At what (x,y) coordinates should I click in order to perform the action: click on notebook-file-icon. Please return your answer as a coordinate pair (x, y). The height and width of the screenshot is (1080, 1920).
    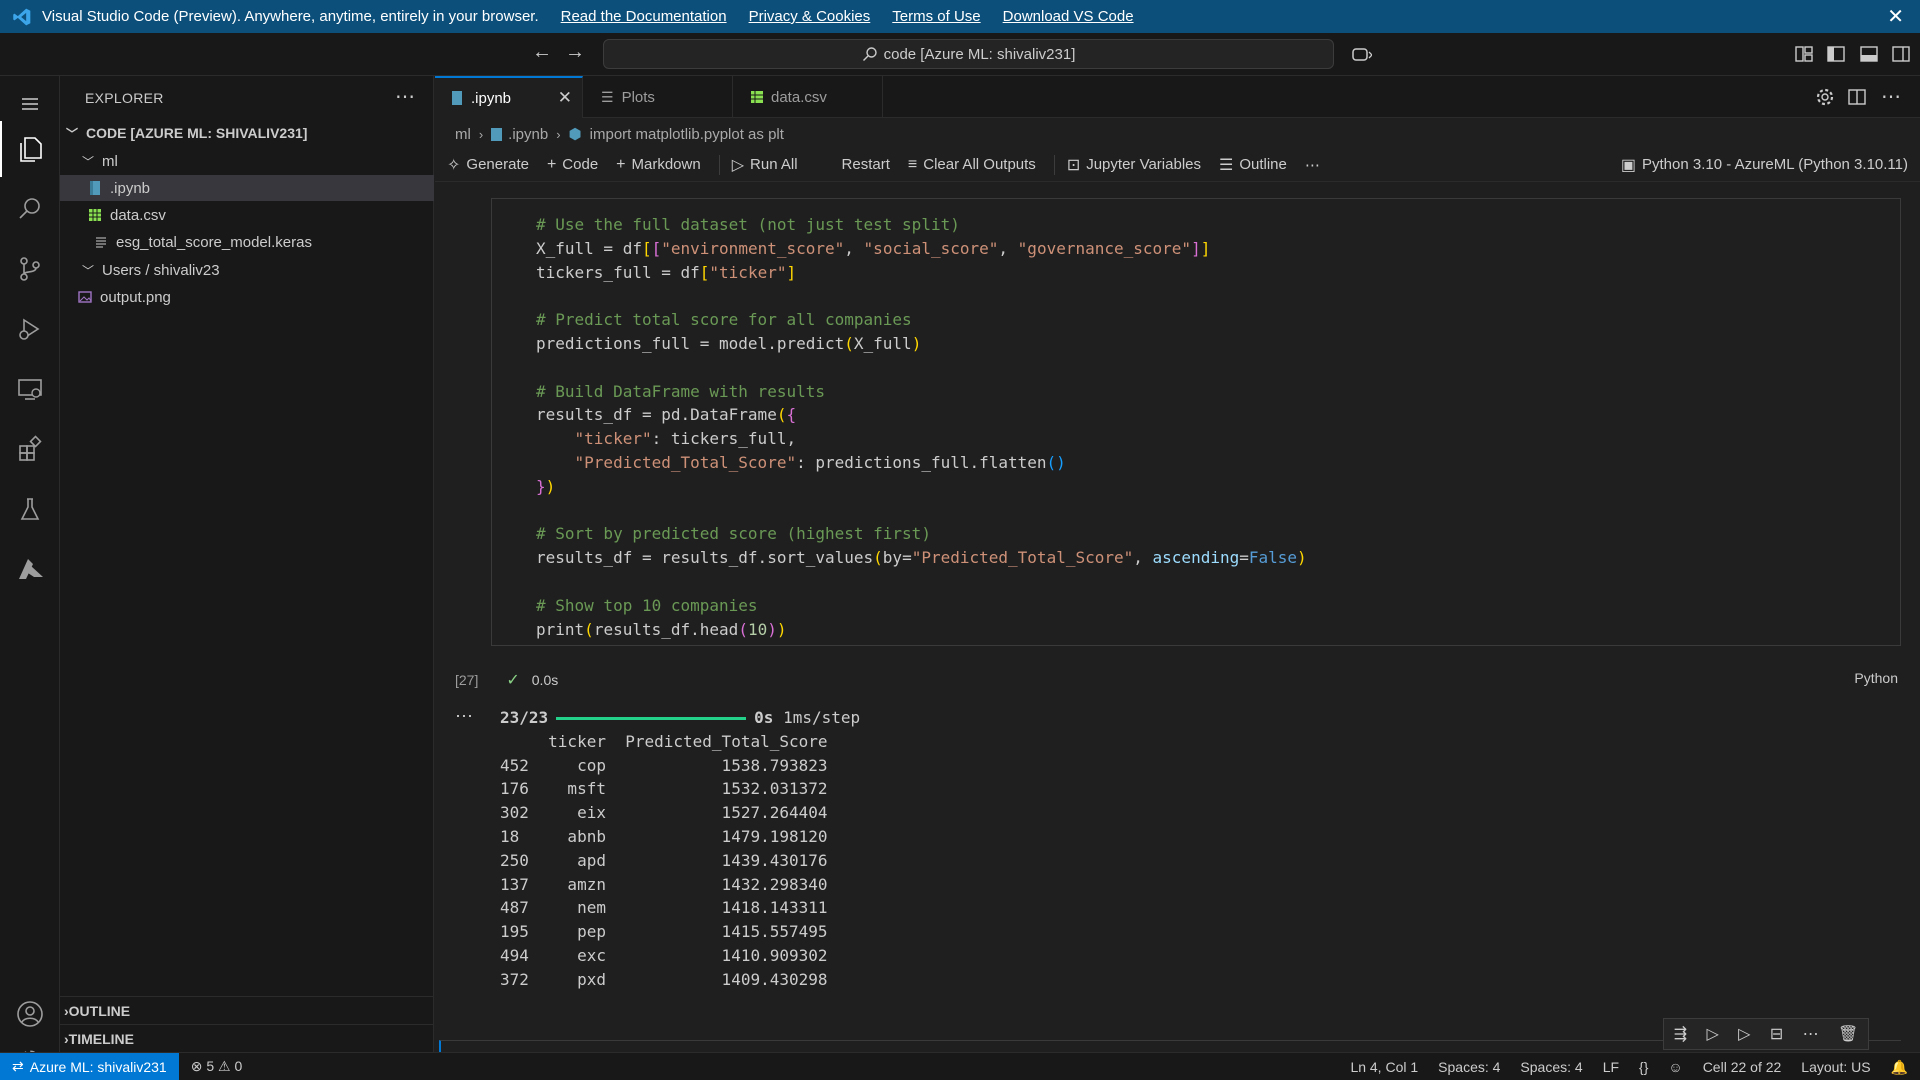
    Looking at the image, I should click on (95, 188).